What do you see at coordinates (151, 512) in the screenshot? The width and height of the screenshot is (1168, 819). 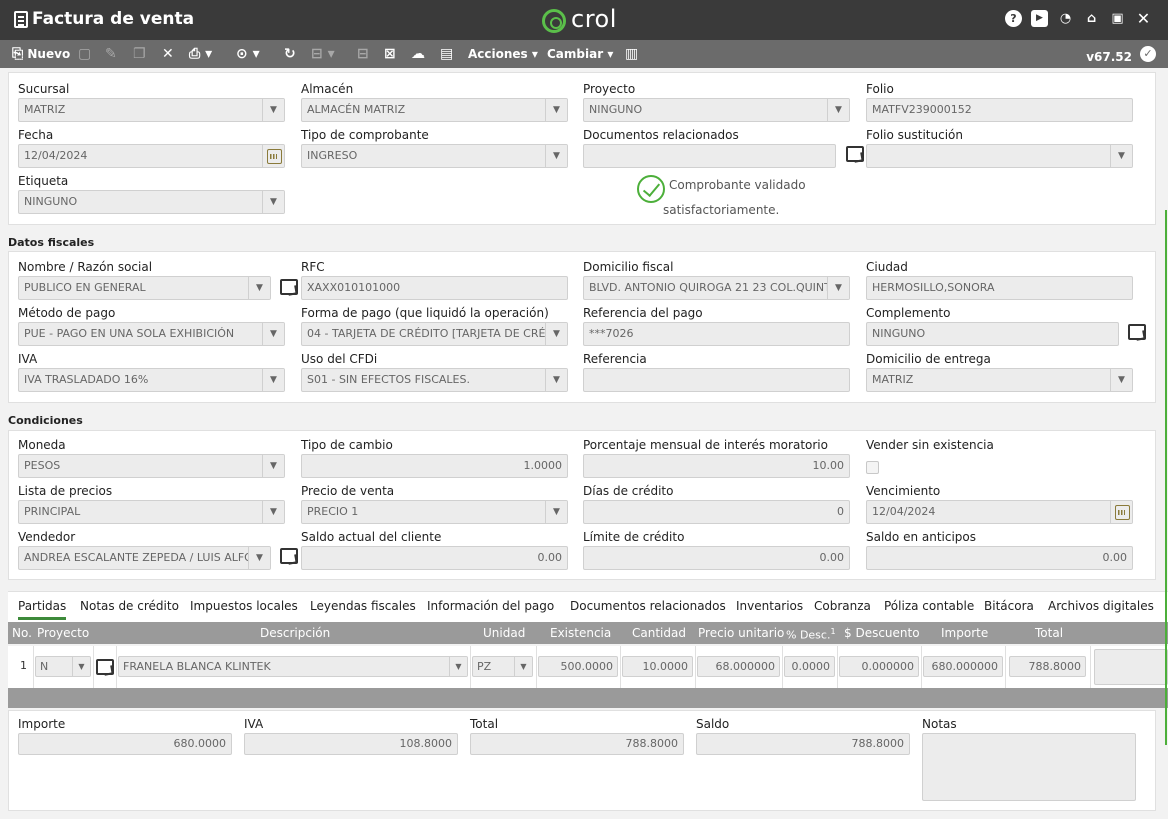 I see `lista-precios-select: PRINCIPAL ▼` at bounding box center [151, 512].